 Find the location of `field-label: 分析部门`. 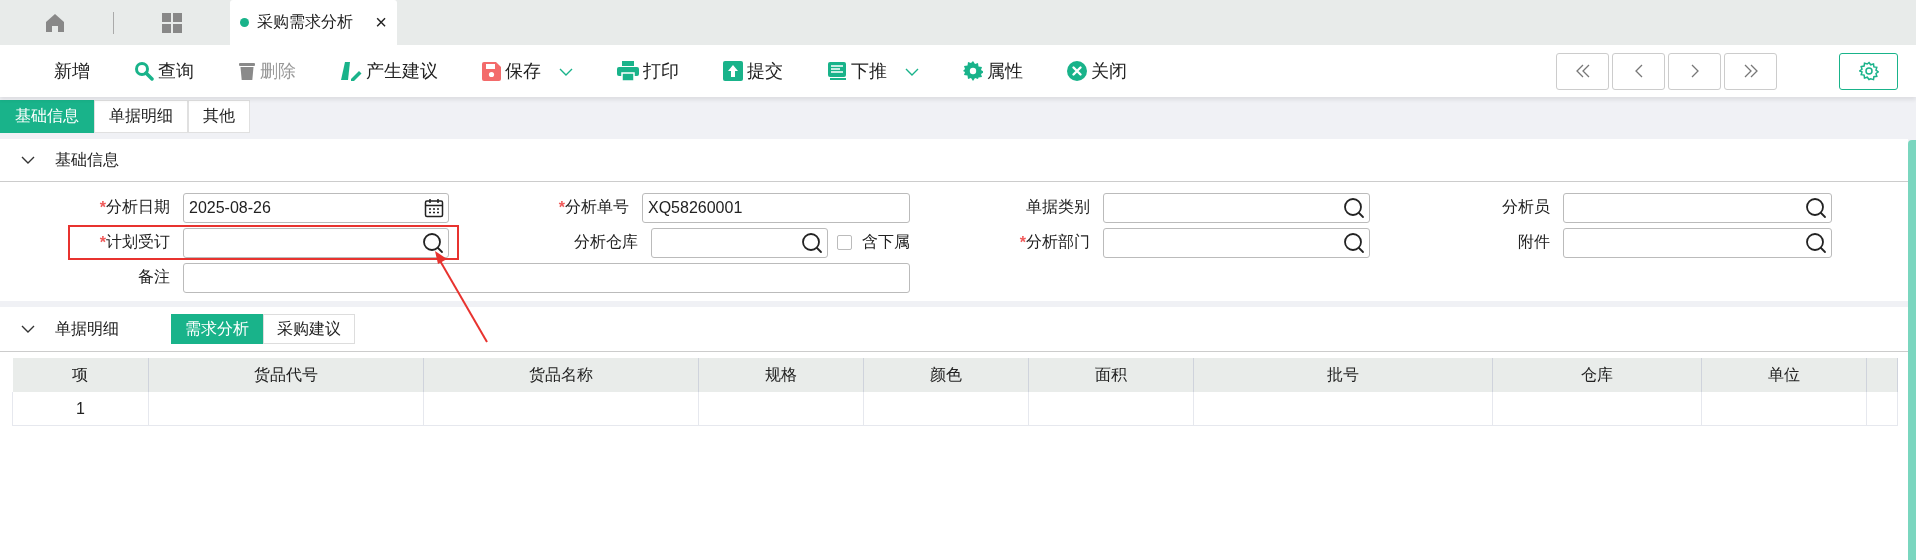

field-label: 分析部门 is located at coordinates (1058, 242).